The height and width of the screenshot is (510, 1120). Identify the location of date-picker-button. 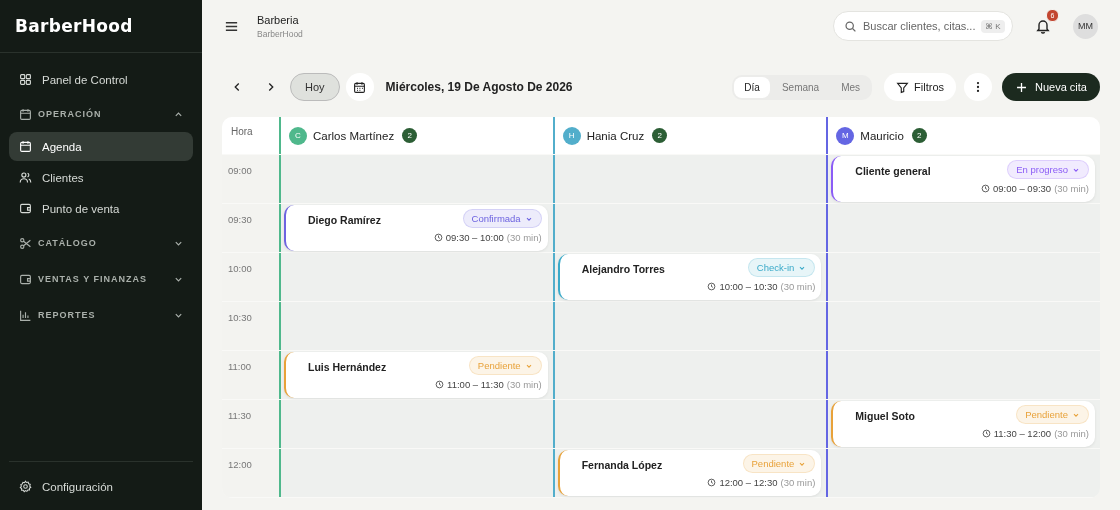
(359, 87).